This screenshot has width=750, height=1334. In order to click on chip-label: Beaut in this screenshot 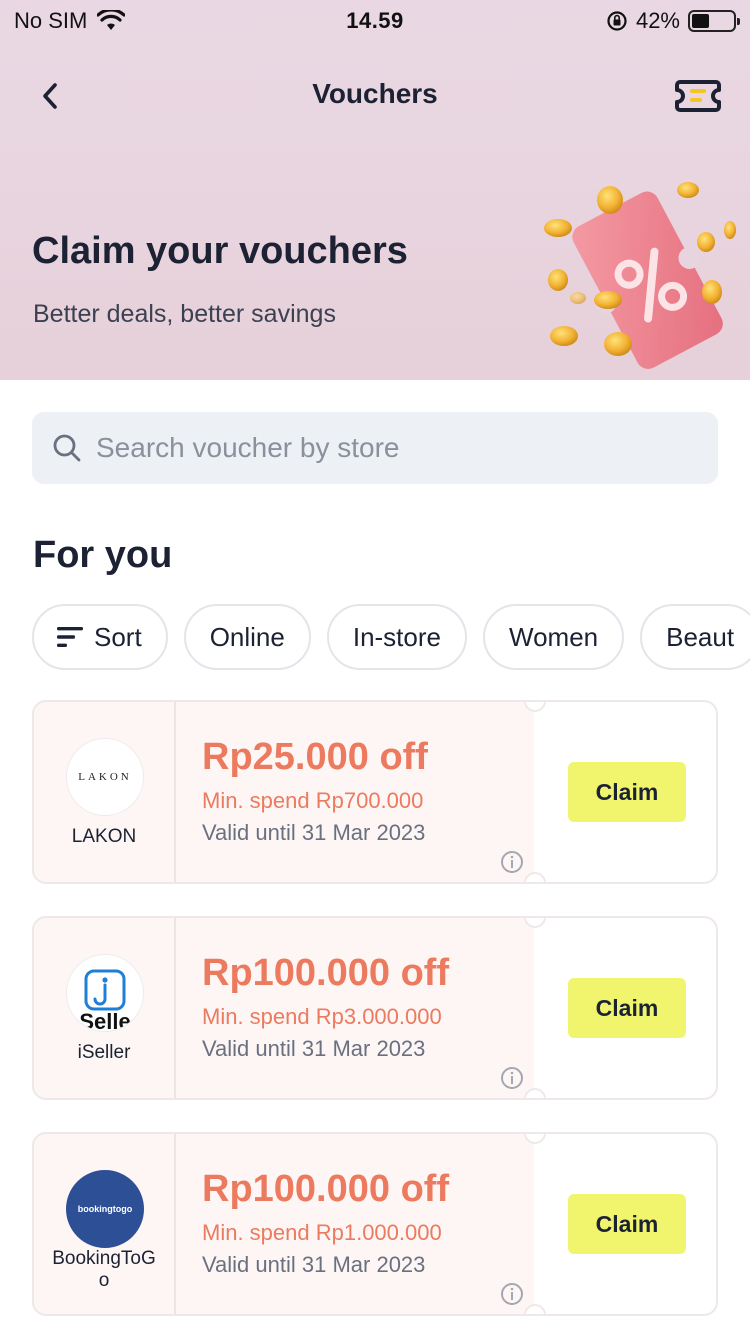, I will do `click(700, 636)`.